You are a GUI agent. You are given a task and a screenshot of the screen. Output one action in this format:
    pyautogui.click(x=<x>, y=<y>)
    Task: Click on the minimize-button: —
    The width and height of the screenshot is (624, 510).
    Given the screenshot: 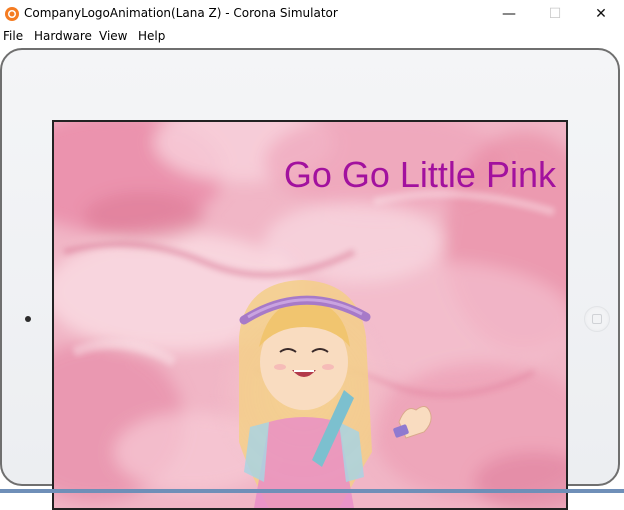 What is the action you would take?
    pyautogui.click(x=509, y=14)
    